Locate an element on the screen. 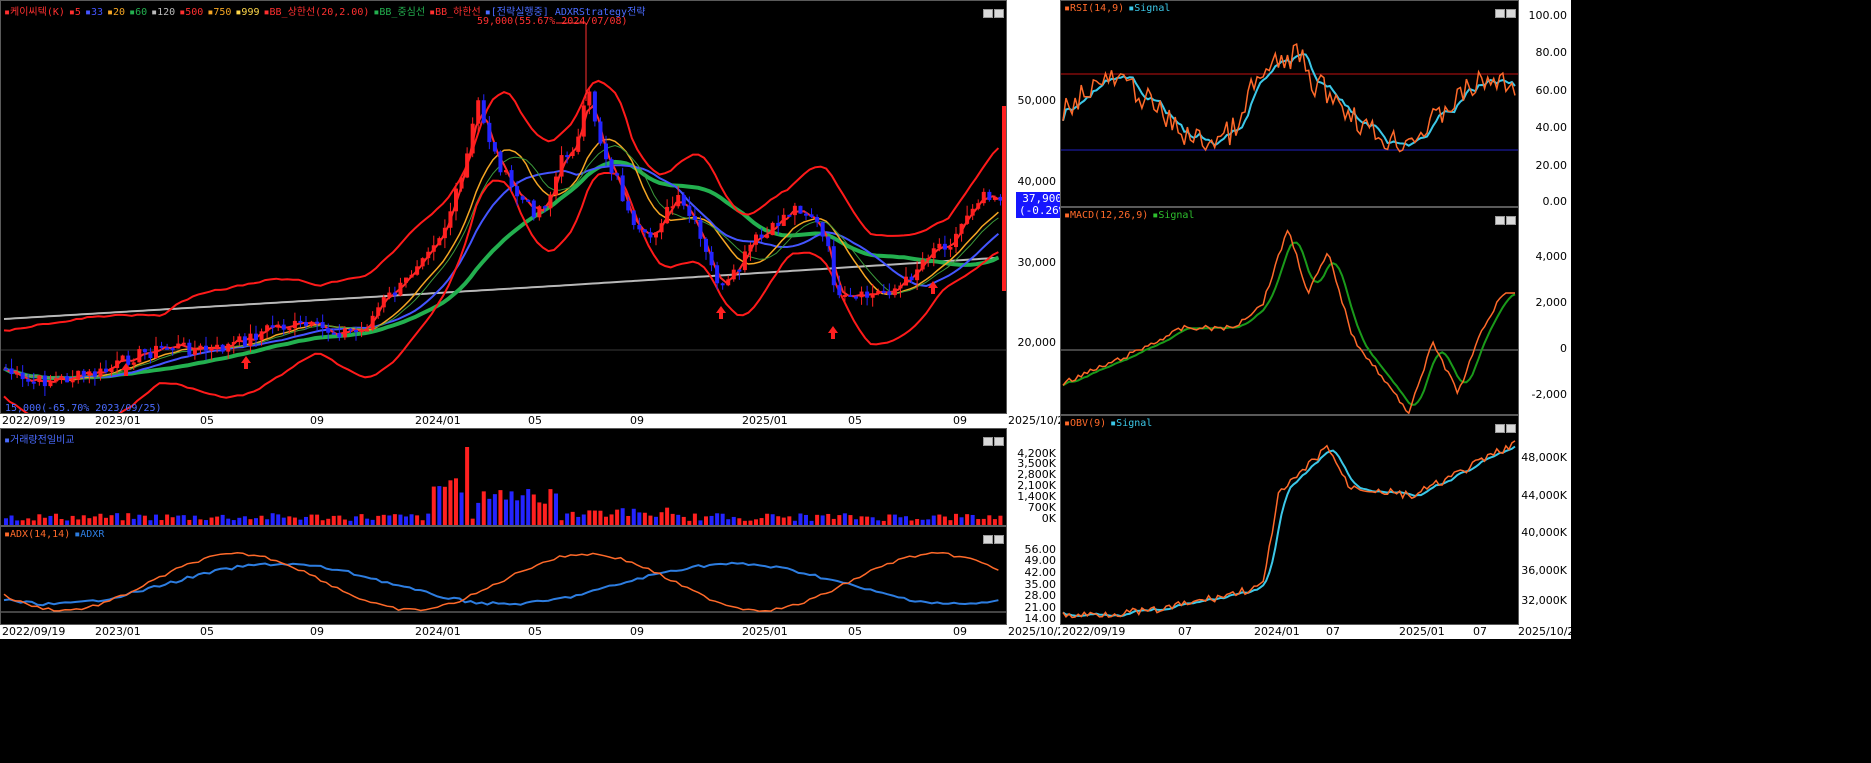 The image size is (1871, 763). legend-item: ▪5 is located at coordinates (74, 12).